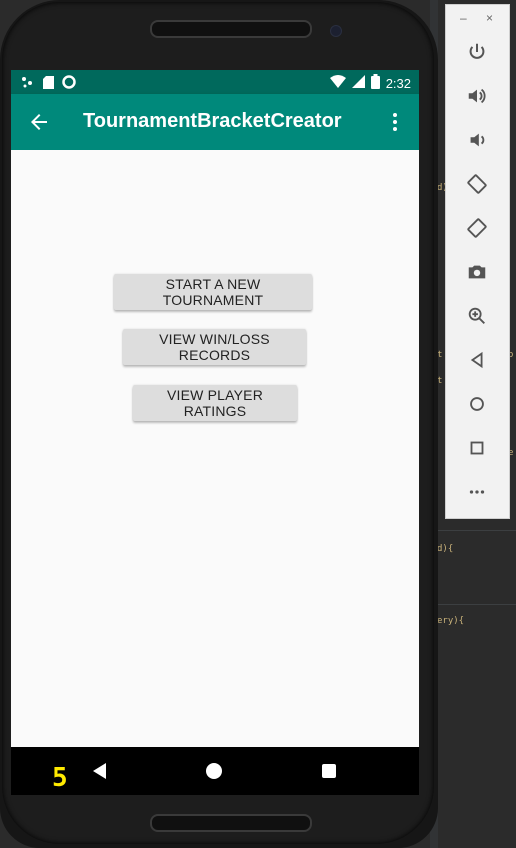 Image resolution: width=516 pixels, height=848 pixels. I want to click on back-triangle-icon, so click(99, 771).